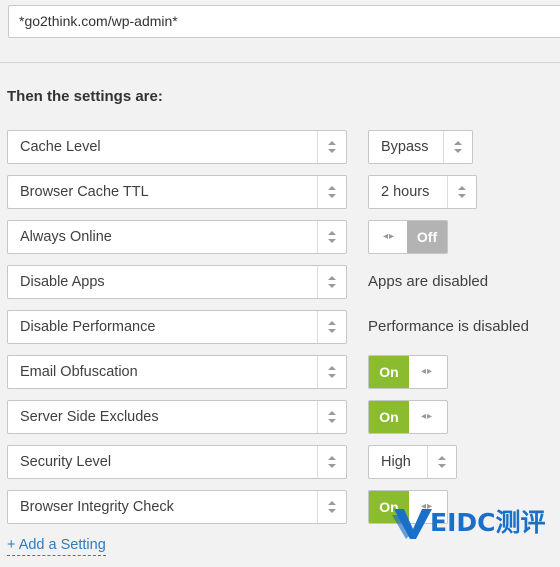 This screenshot has height=567, width=560. I want to click on setting-select-label: Security Level, so click(66, 462).